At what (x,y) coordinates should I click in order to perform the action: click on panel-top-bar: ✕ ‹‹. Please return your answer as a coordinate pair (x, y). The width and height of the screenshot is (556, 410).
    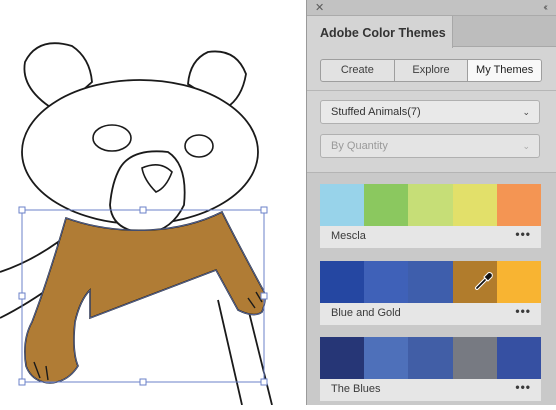
    Looking at the image, I should click on (431, 8).